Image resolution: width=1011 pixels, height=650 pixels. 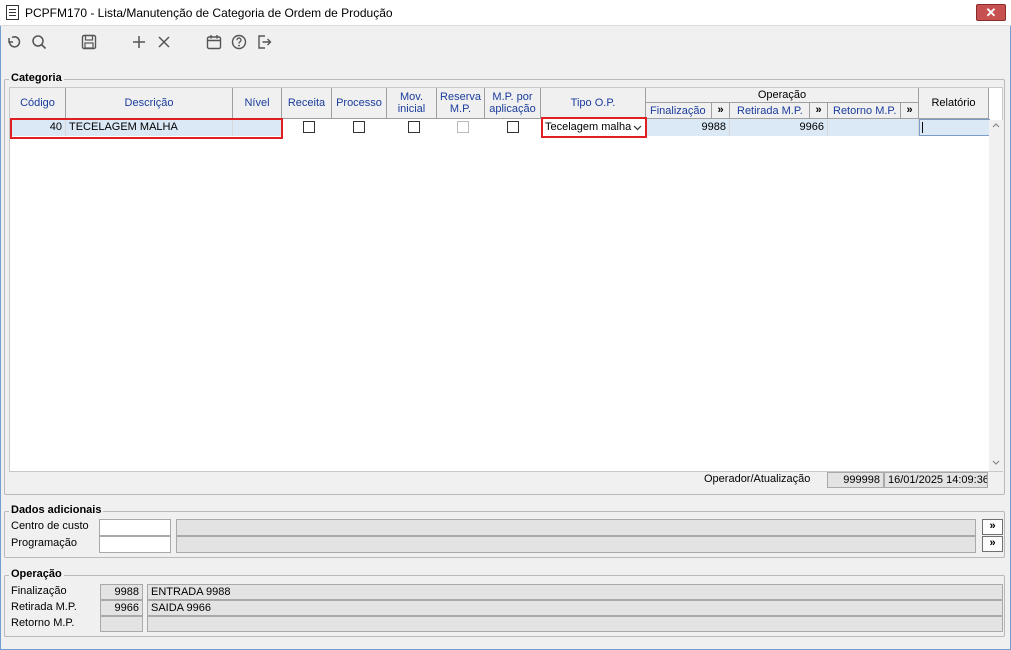 What do you see at coordinates (89, 42) in the screenshot?
I see `save-icon` at bounding box center [89, 42].